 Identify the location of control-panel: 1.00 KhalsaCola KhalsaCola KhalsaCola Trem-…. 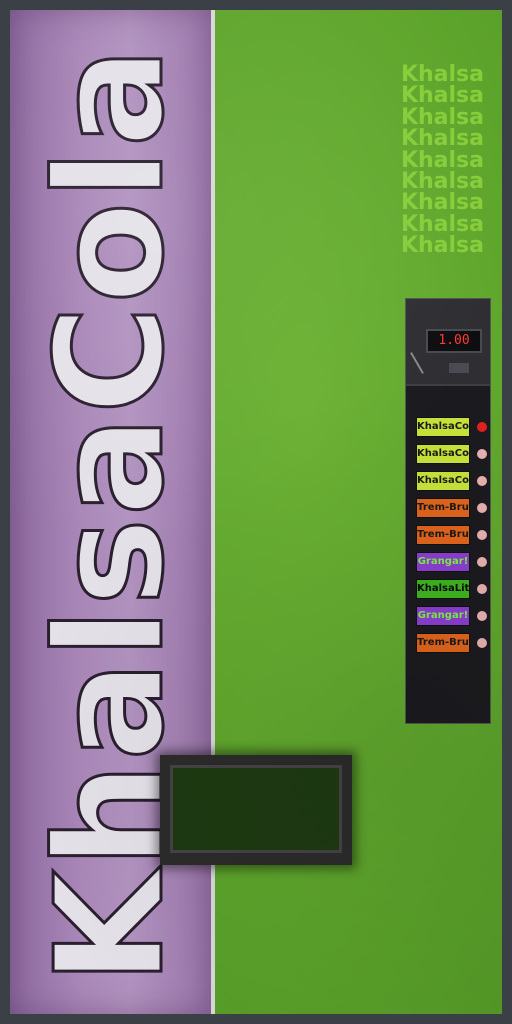
(448, 511).